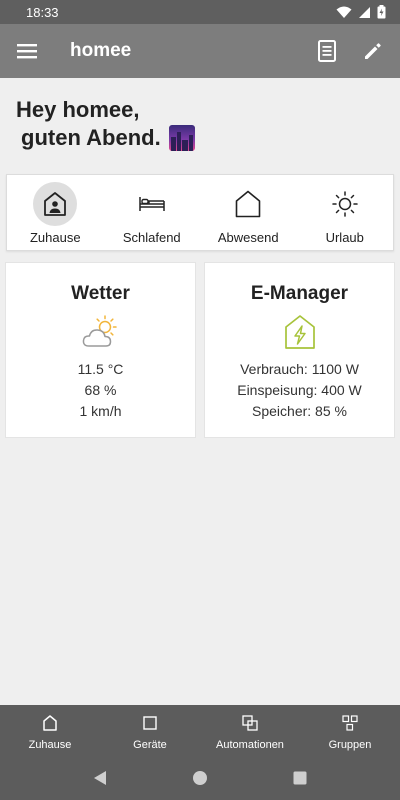  I want to click on mode-schlafend: Schlafend, so click(152, 212).